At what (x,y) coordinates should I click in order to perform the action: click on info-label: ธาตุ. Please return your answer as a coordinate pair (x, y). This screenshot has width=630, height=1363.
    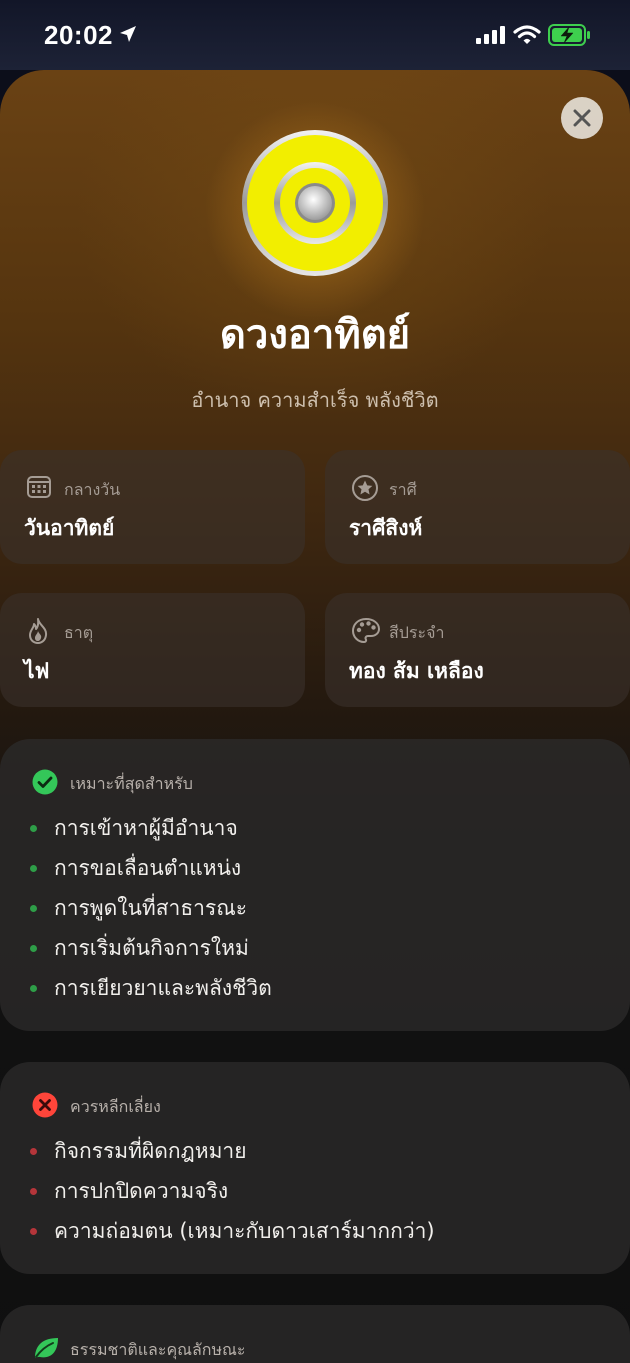
    Looking at the image, I should click on (79, 632).